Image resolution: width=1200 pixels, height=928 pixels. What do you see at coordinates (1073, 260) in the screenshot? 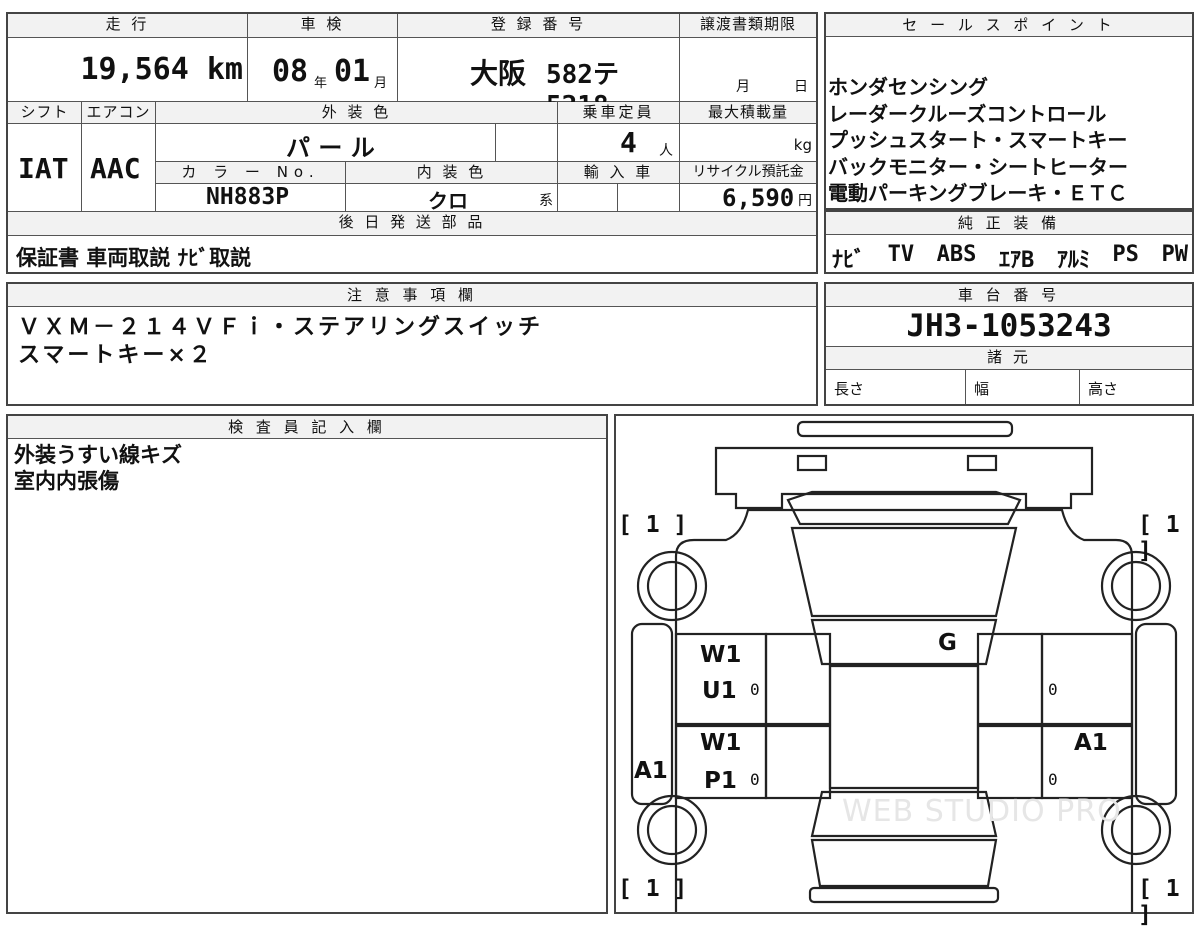
I see `equipment-item: ｱﾙﾐ` at bounding box center [1073, 260].